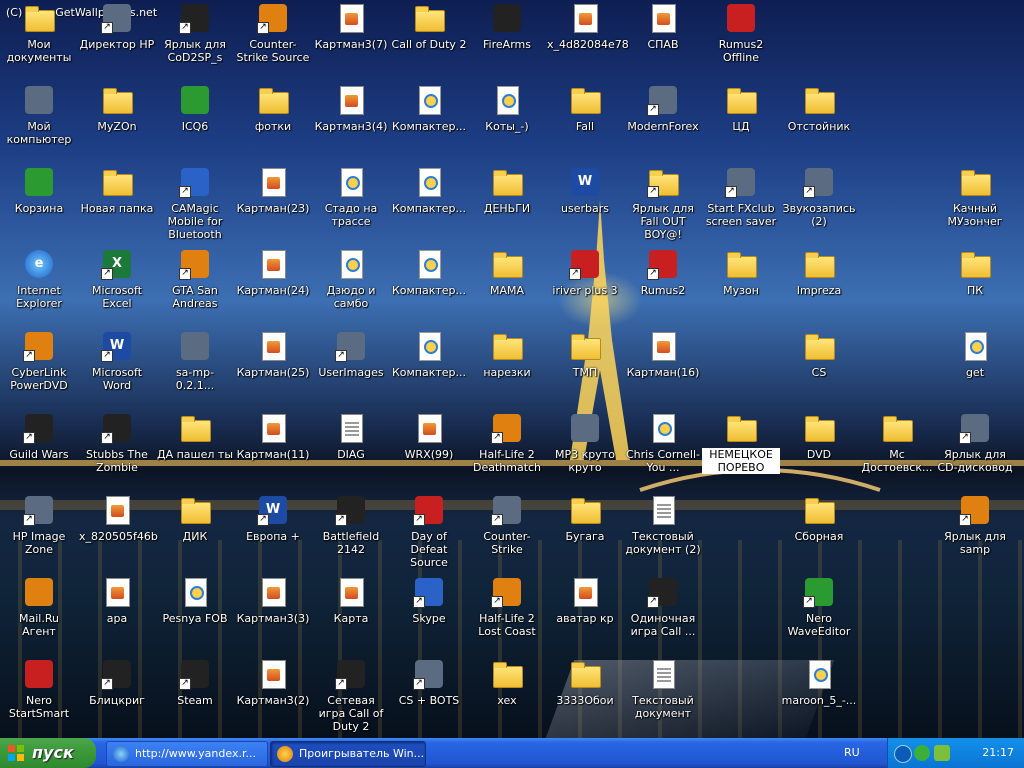  I want to click on icq-tray-icon, so click(922, 753).